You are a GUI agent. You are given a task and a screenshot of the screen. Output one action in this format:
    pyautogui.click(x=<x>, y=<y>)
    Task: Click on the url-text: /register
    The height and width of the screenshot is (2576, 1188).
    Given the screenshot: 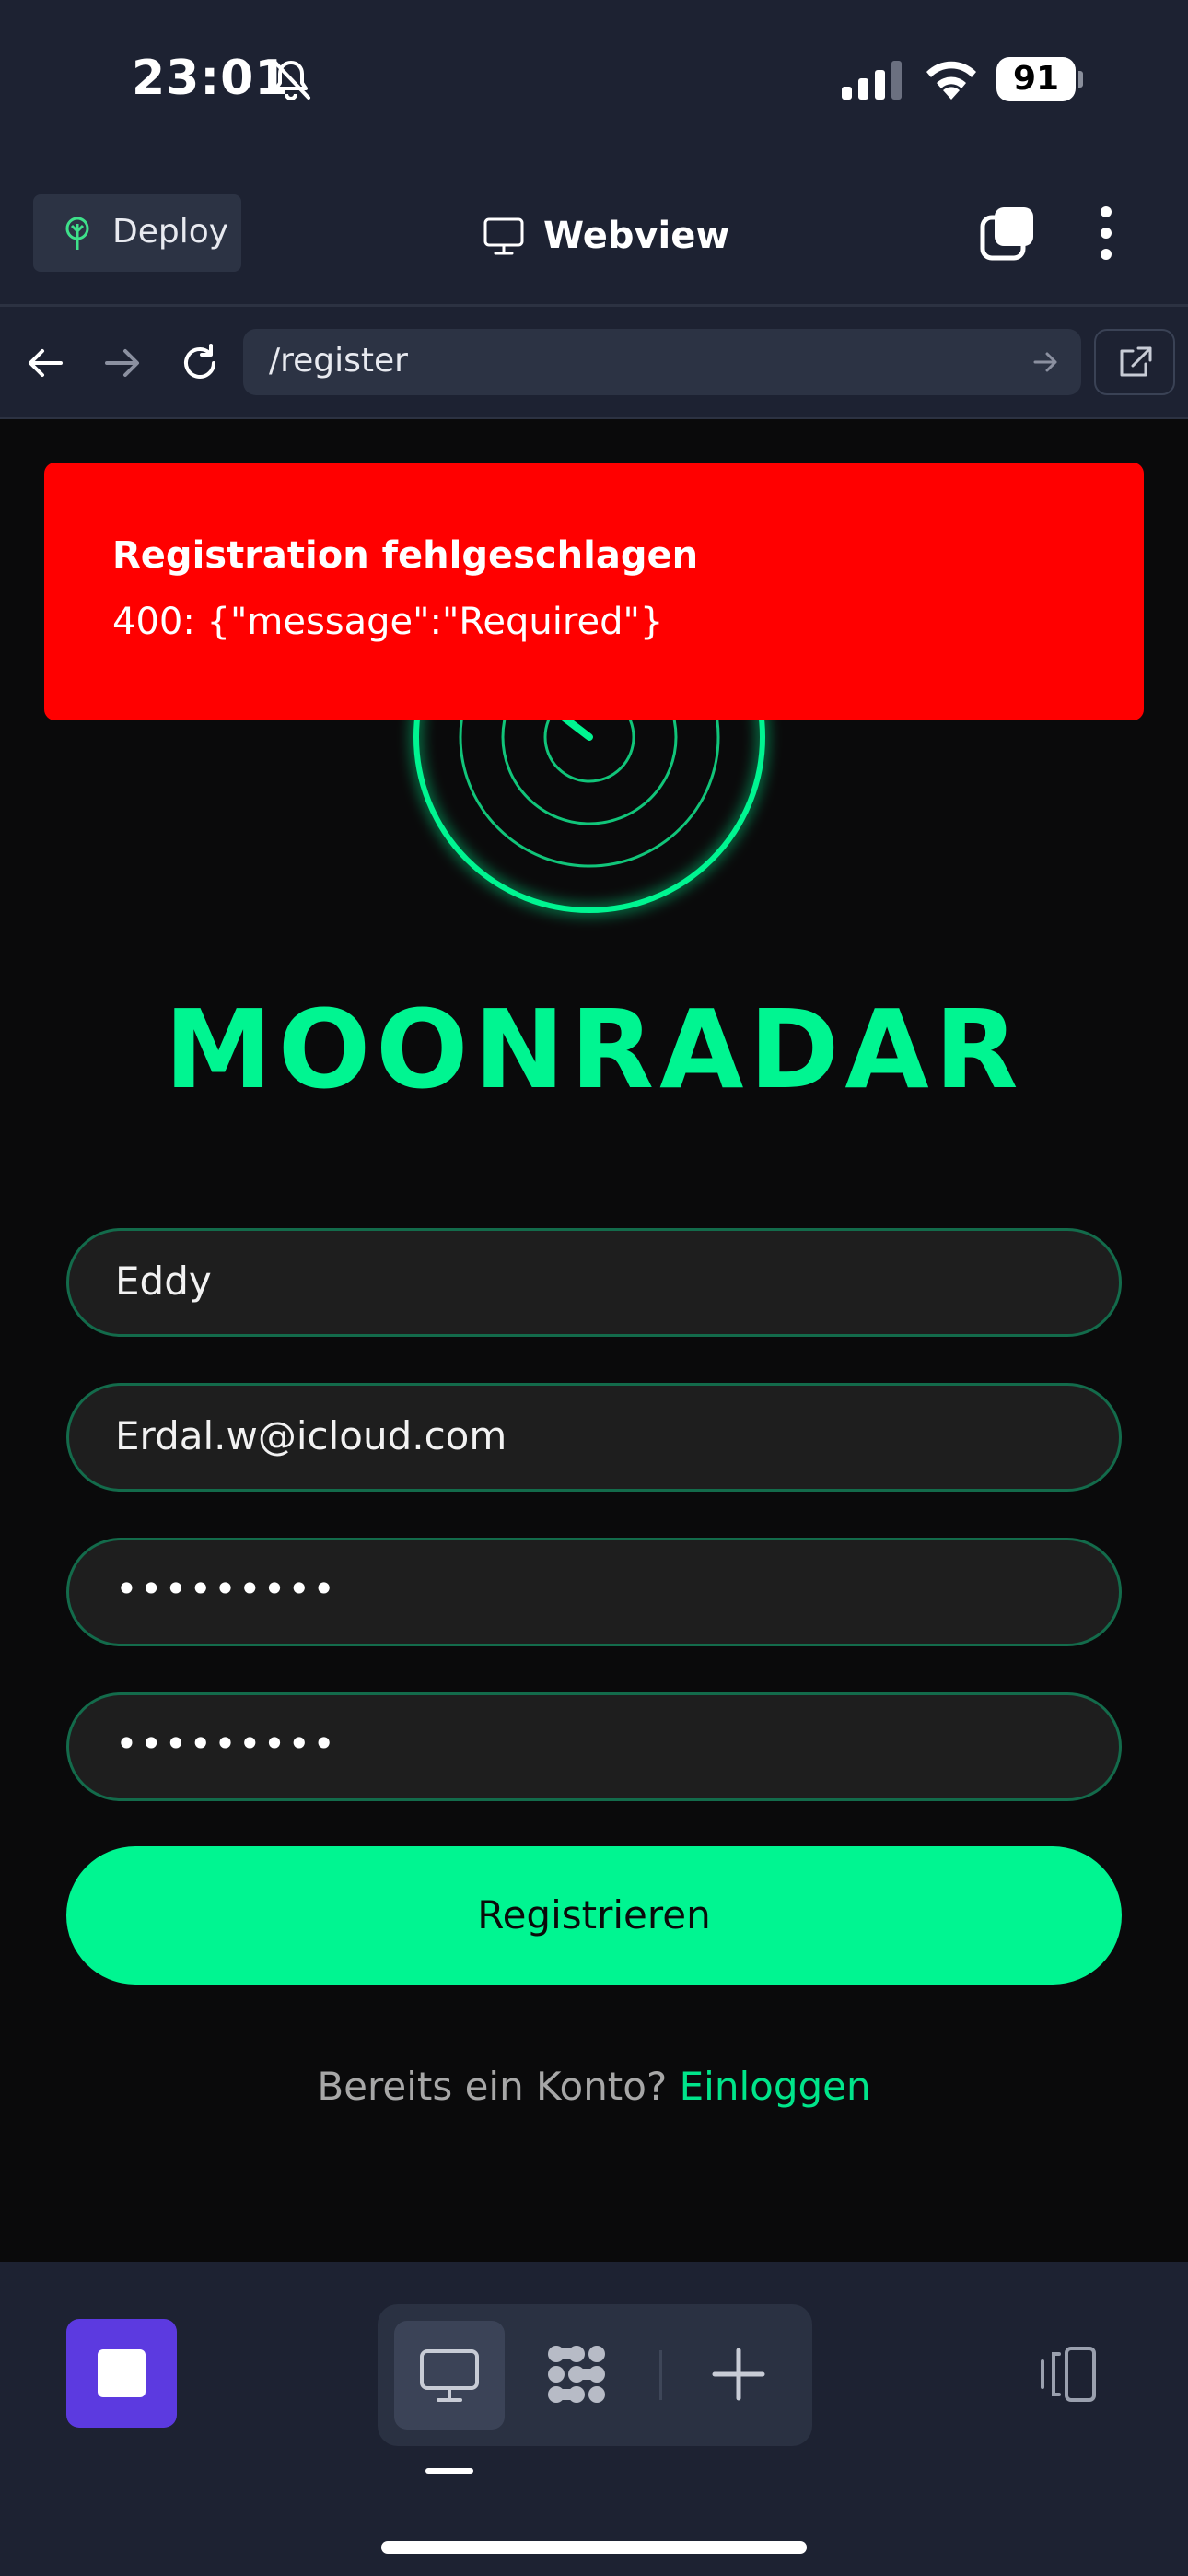 What is the action you would take?
    pyautogui.click(x=338, y=361)
    